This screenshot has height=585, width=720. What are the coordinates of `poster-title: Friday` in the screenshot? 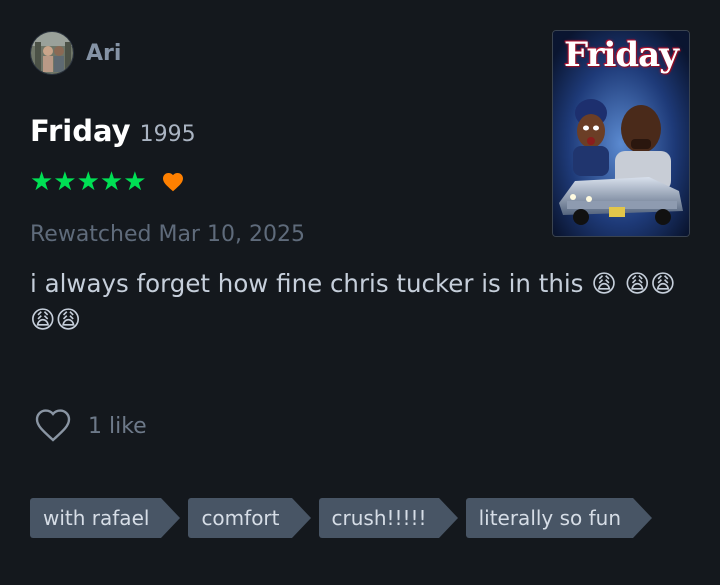 It's located at (621, 55).